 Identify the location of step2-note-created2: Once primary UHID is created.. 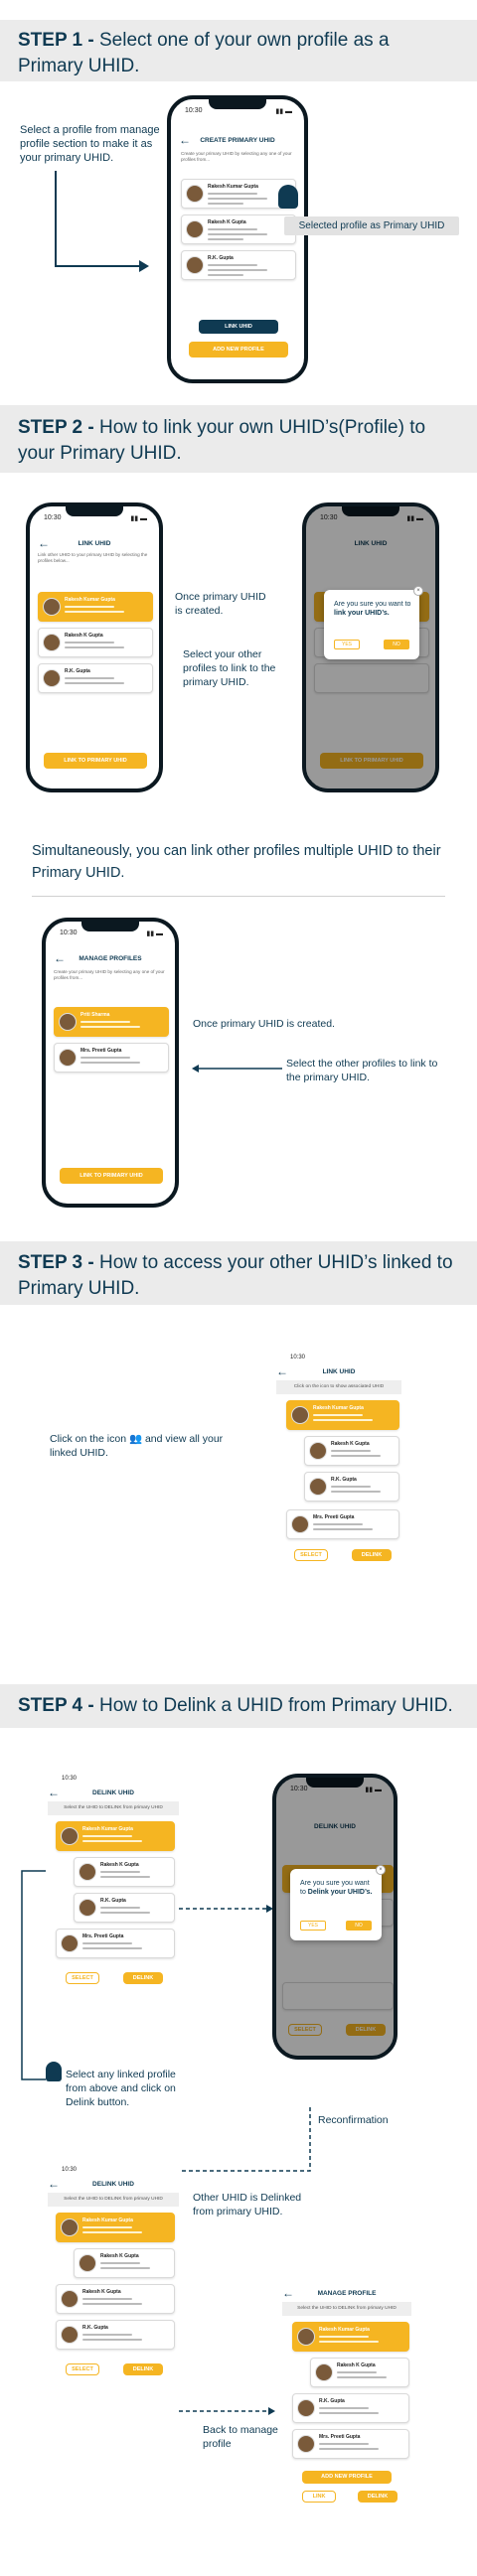
(264, 1024).